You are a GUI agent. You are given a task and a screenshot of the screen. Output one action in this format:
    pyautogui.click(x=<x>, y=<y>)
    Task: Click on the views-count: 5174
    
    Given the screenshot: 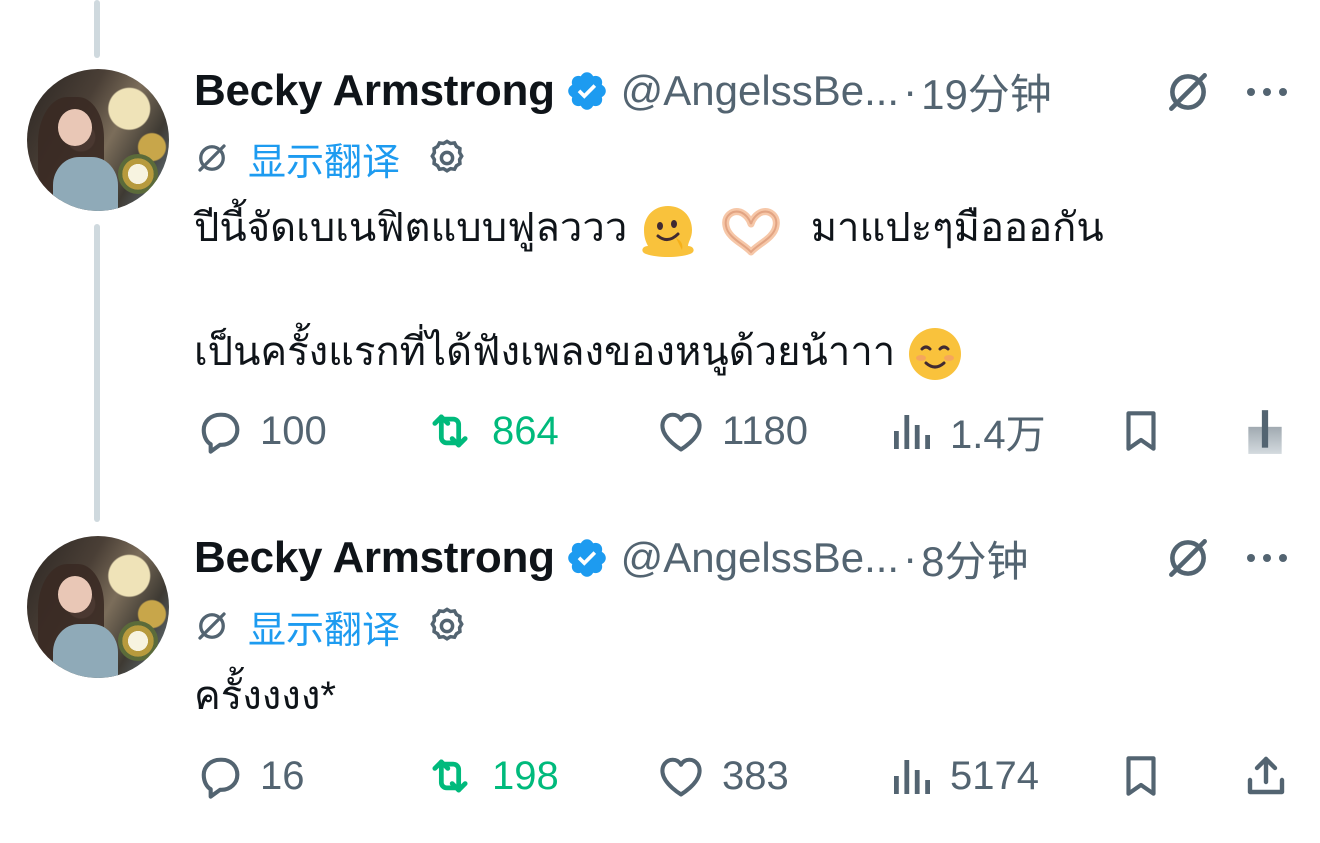 What is the action you would take?
    pyautogui.click(x=994, y=775)
    